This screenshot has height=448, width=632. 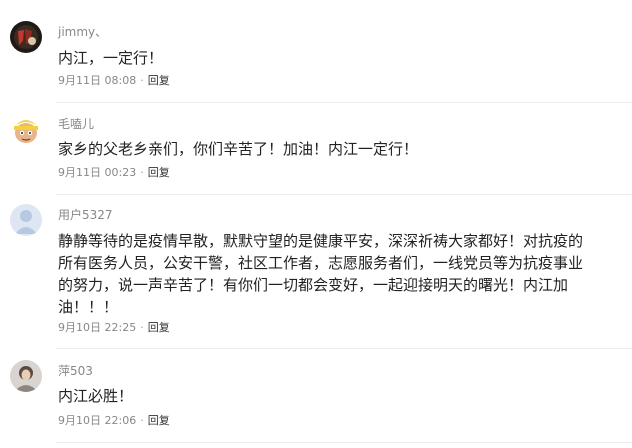 What do you see at coordinates (82, 32) in the screenshot?
I see `username: jimmy、` at bounding box center [82, 32].